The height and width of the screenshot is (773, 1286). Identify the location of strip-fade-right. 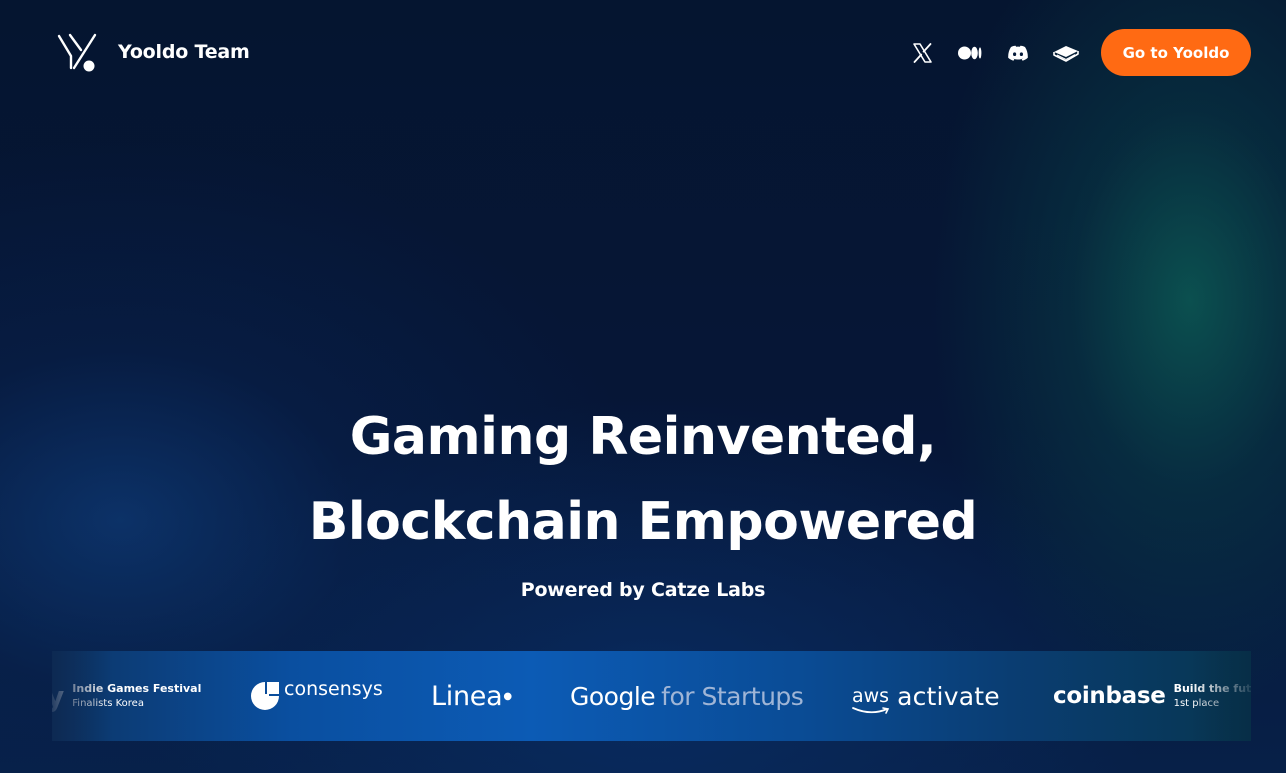
(1221, 696).